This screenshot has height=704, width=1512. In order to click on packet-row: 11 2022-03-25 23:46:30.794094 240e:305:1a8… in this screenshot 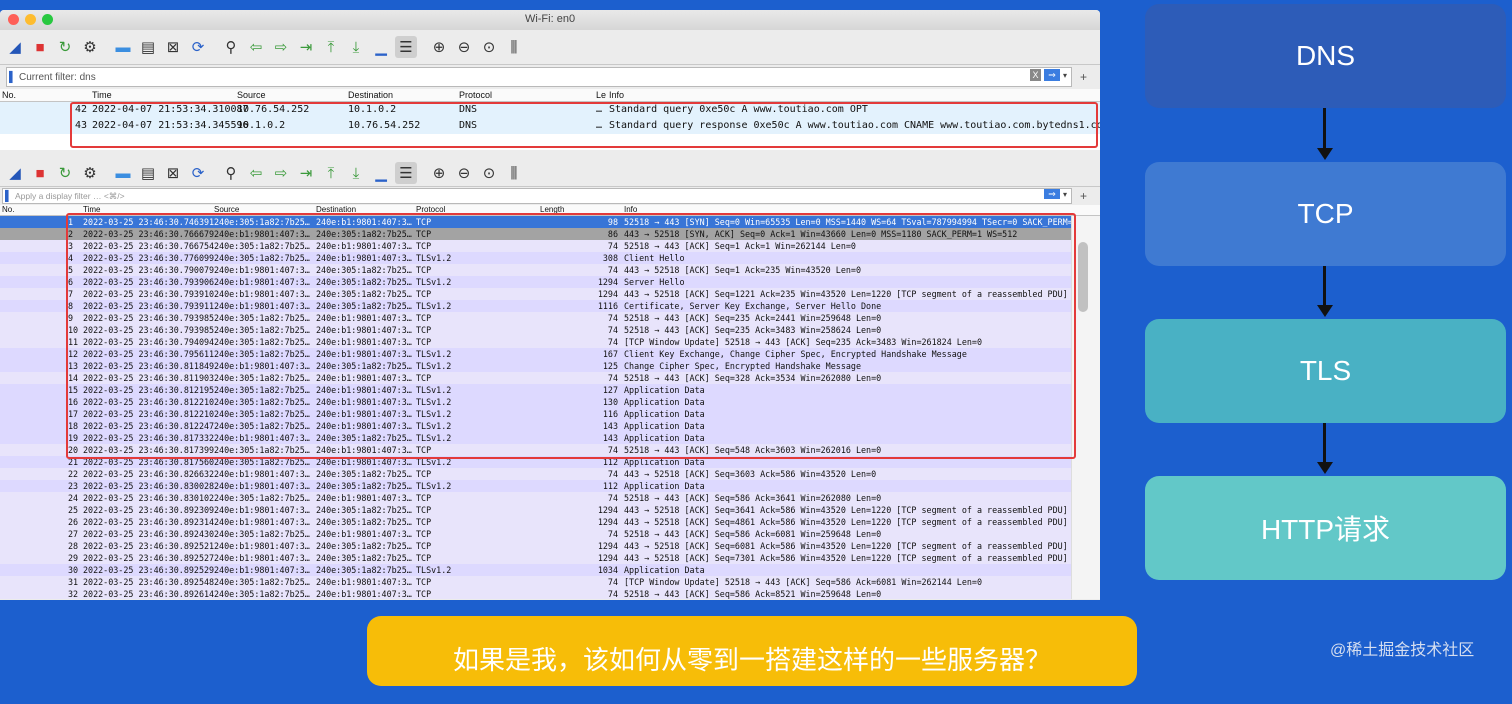, I will do `click(550, 342)`.